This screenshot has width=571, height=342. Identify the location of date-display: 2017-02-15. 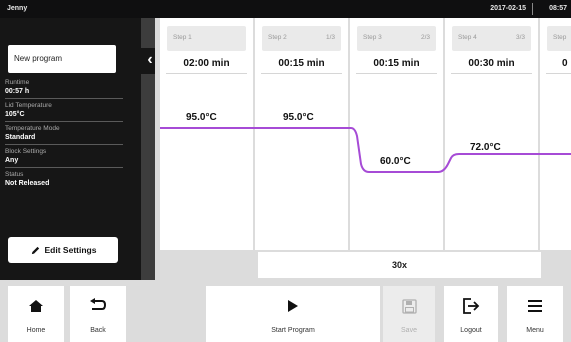
(508, 8).